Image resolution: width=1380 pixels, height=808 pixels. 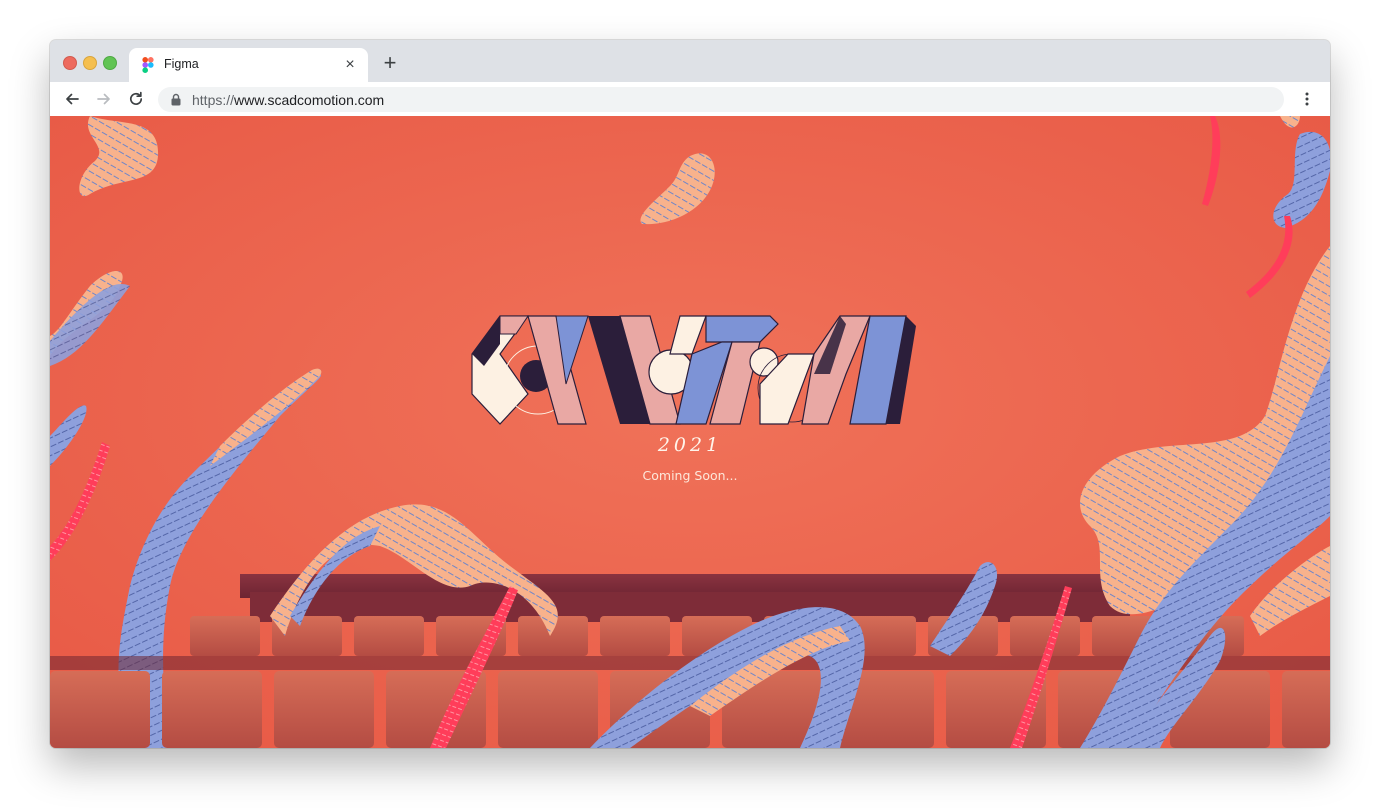 What do you see at coordinates (181, 64) in the screenshot?
I see `tab-title: Figma` at bounding box center [181, 64].